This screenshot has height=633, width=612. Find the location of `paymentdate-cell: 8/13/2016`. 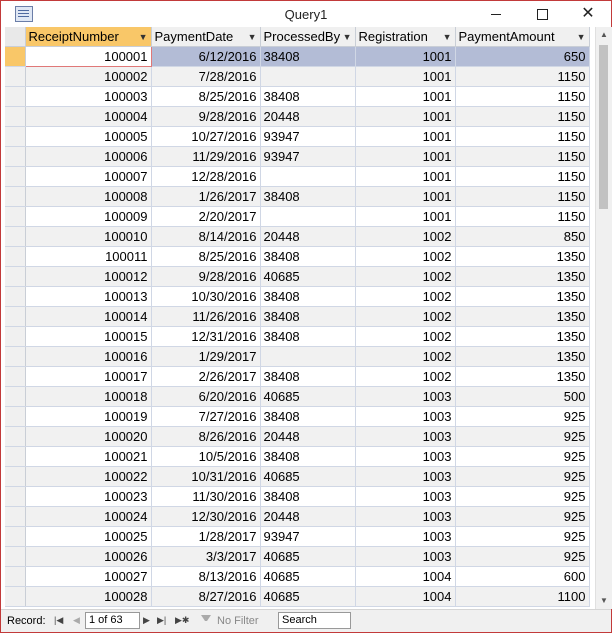

paymentdate-cell: 8/13/2016 is located at coordinates (206, 576).